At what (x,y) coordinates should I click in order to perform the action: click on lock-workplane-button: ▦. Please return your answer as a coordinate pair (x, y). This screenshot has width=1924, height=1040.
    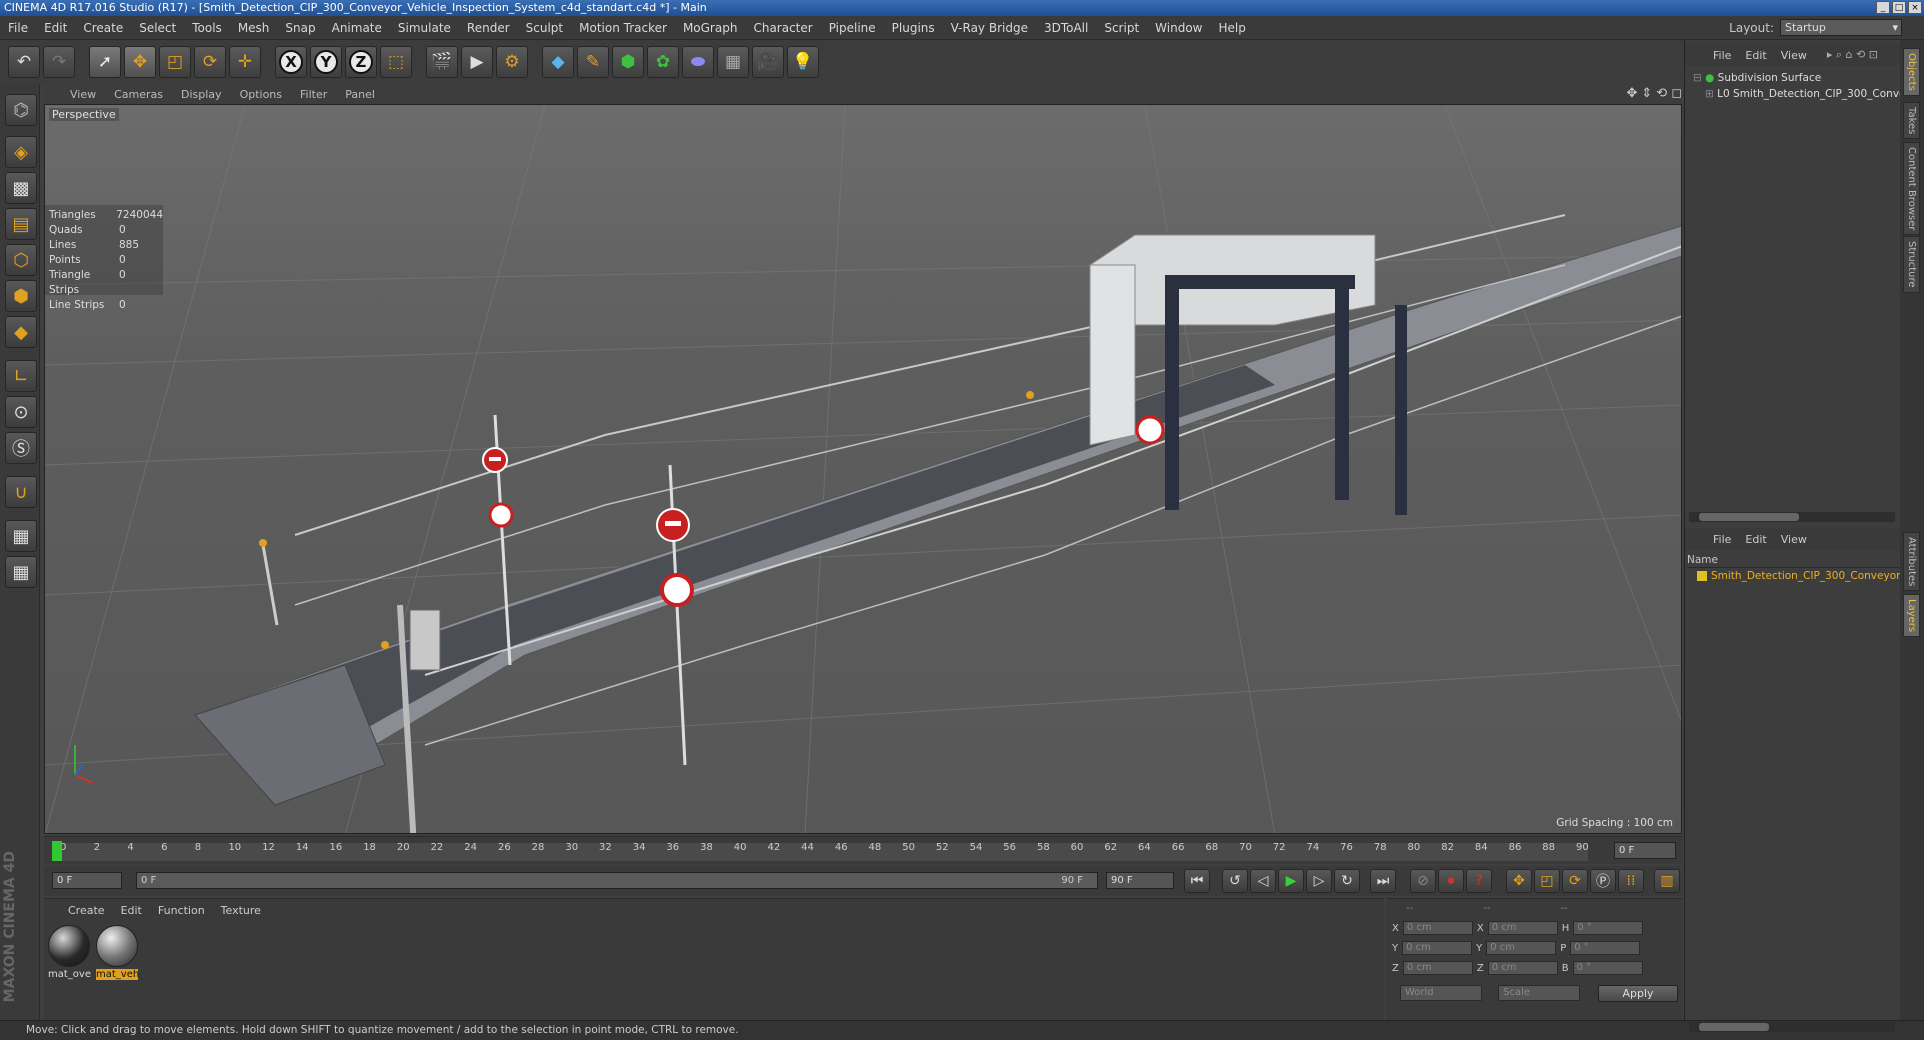
    Looking at the image, I should click on (21, 536).